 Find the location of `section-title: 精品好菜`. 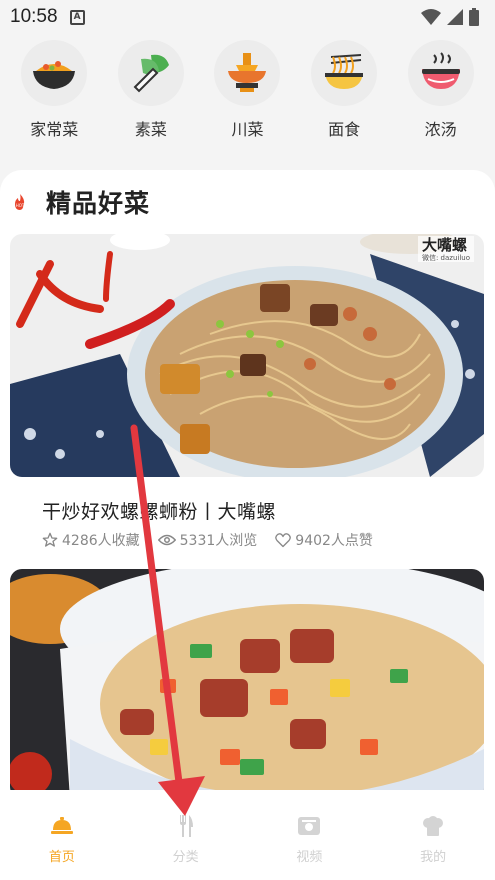

section-title: 精品好菜 is located at coordinates (98, 203).